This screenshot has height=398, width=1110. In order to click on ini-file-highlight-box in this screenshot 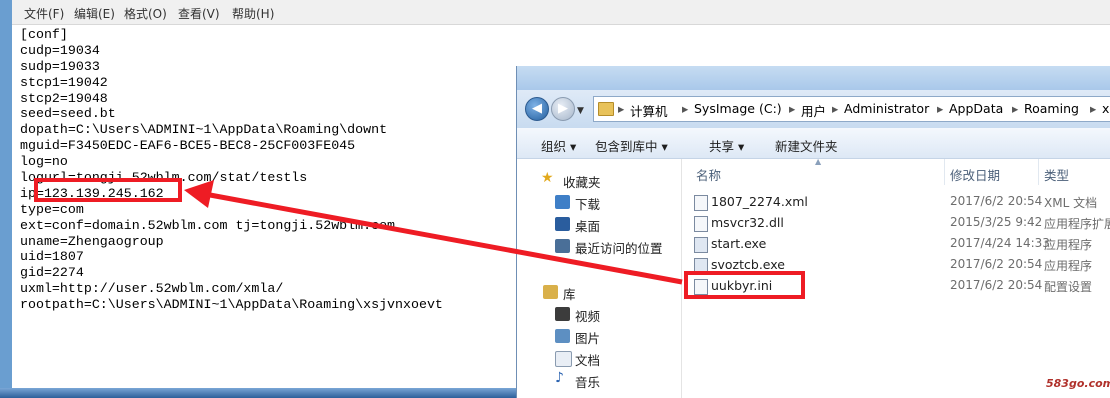, I will do `click(744, 285)`.